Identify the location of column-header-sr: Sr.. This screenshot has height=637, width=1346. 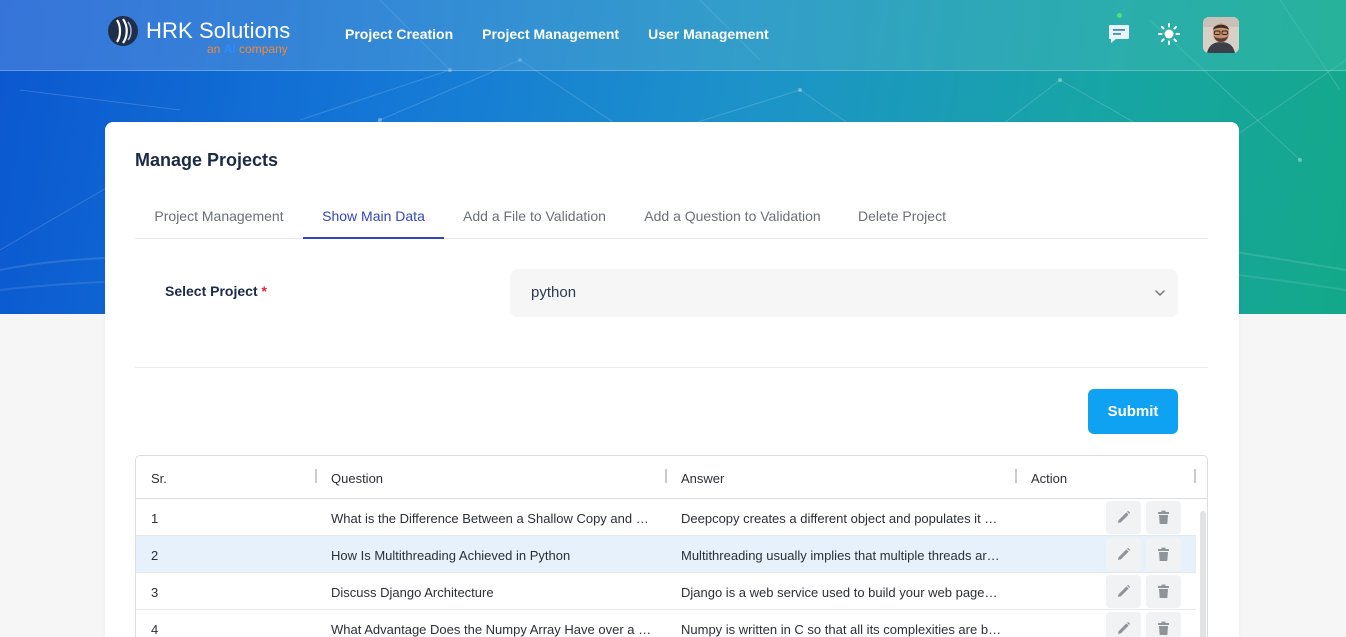
(159, 478).